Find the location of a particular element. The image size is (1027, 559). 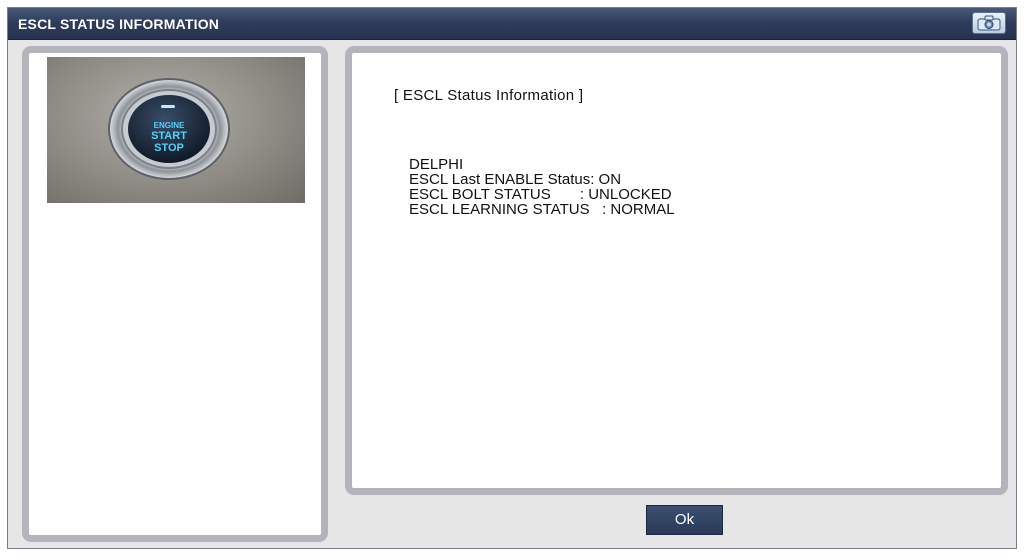

section-title: [ ESCL Status Information ] is located at coordinates (489, 95).